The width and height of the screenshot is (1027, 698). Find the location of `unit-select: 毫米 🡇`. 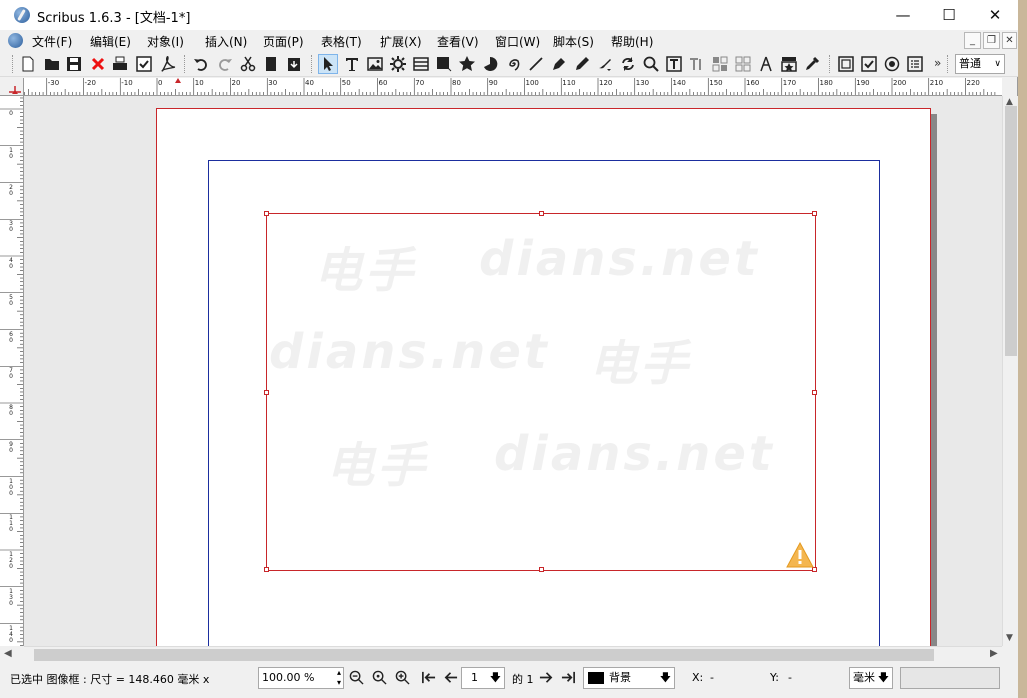

unit-select: 毫米 🡇 is located at coordinates (871, 678).